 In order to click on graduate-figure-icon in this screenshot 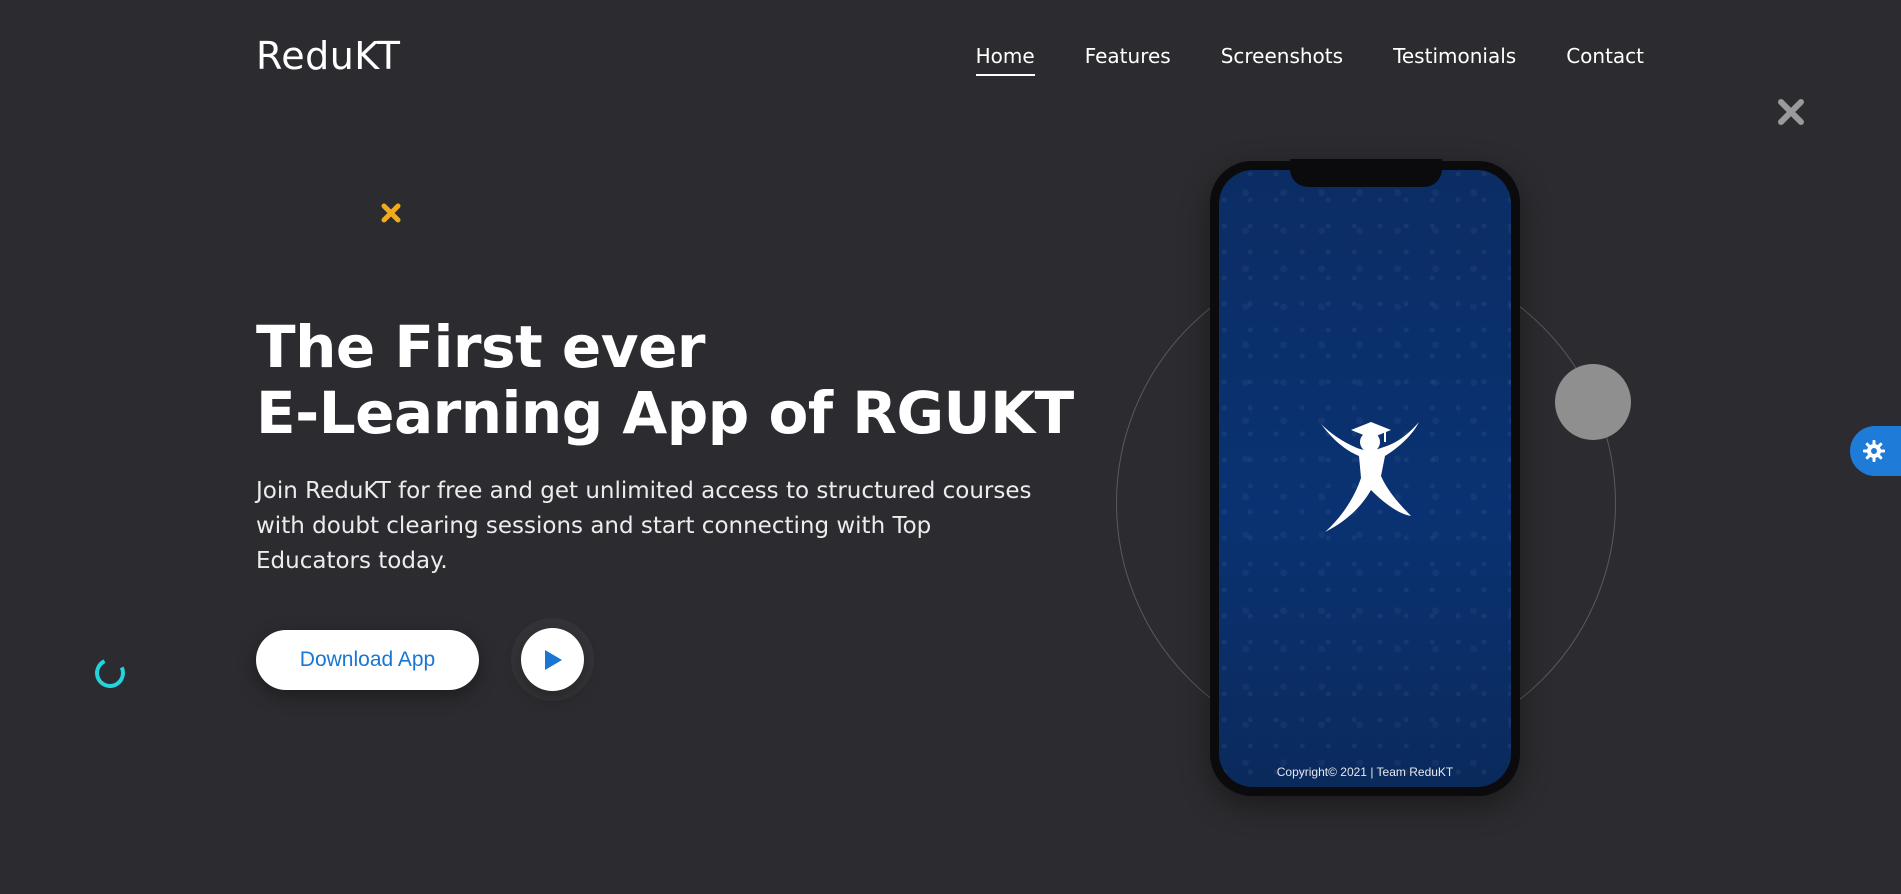, I will do `click(1370, 477)`.